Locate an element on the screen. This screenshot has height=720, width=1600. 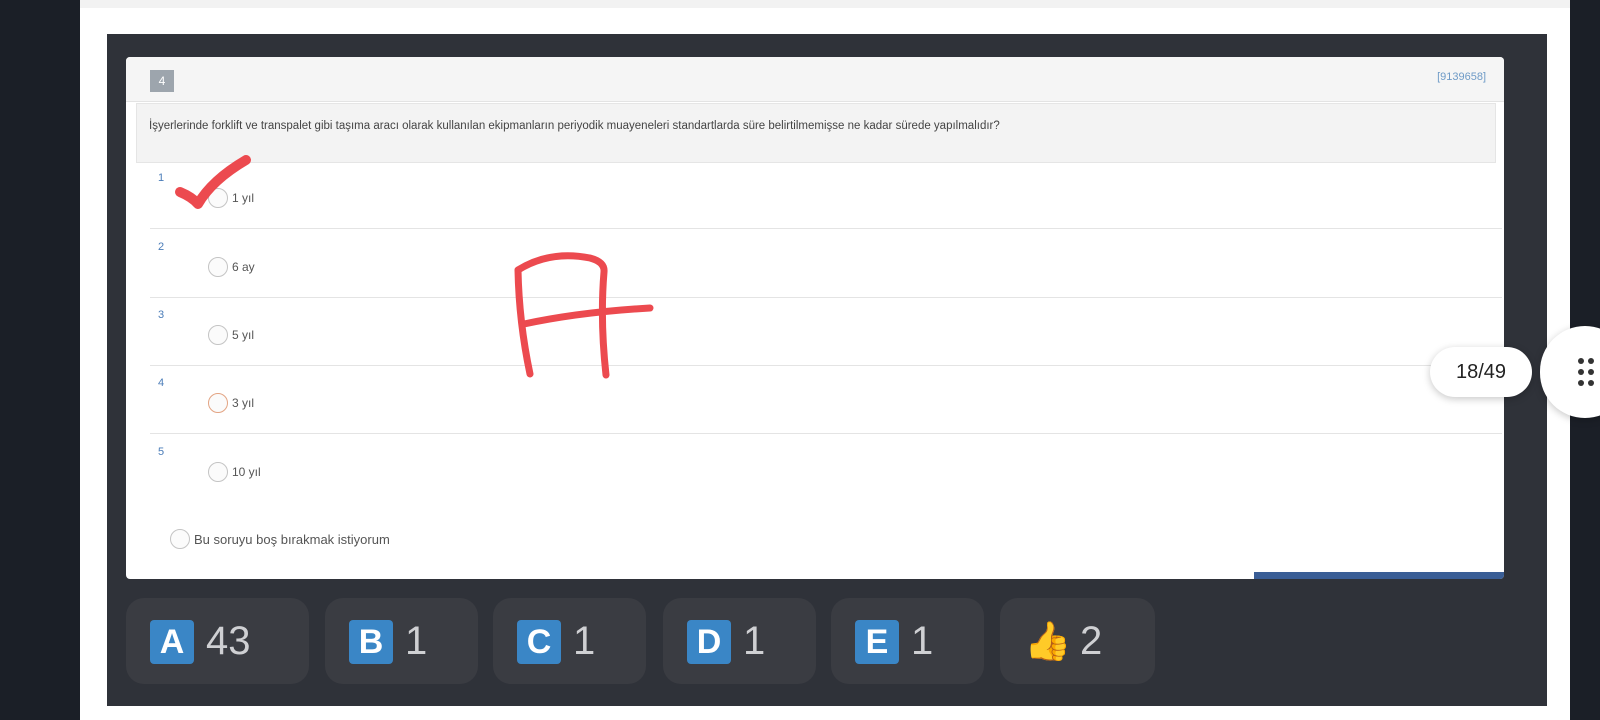
vote-letter: D is located at coordinates (709, 642).